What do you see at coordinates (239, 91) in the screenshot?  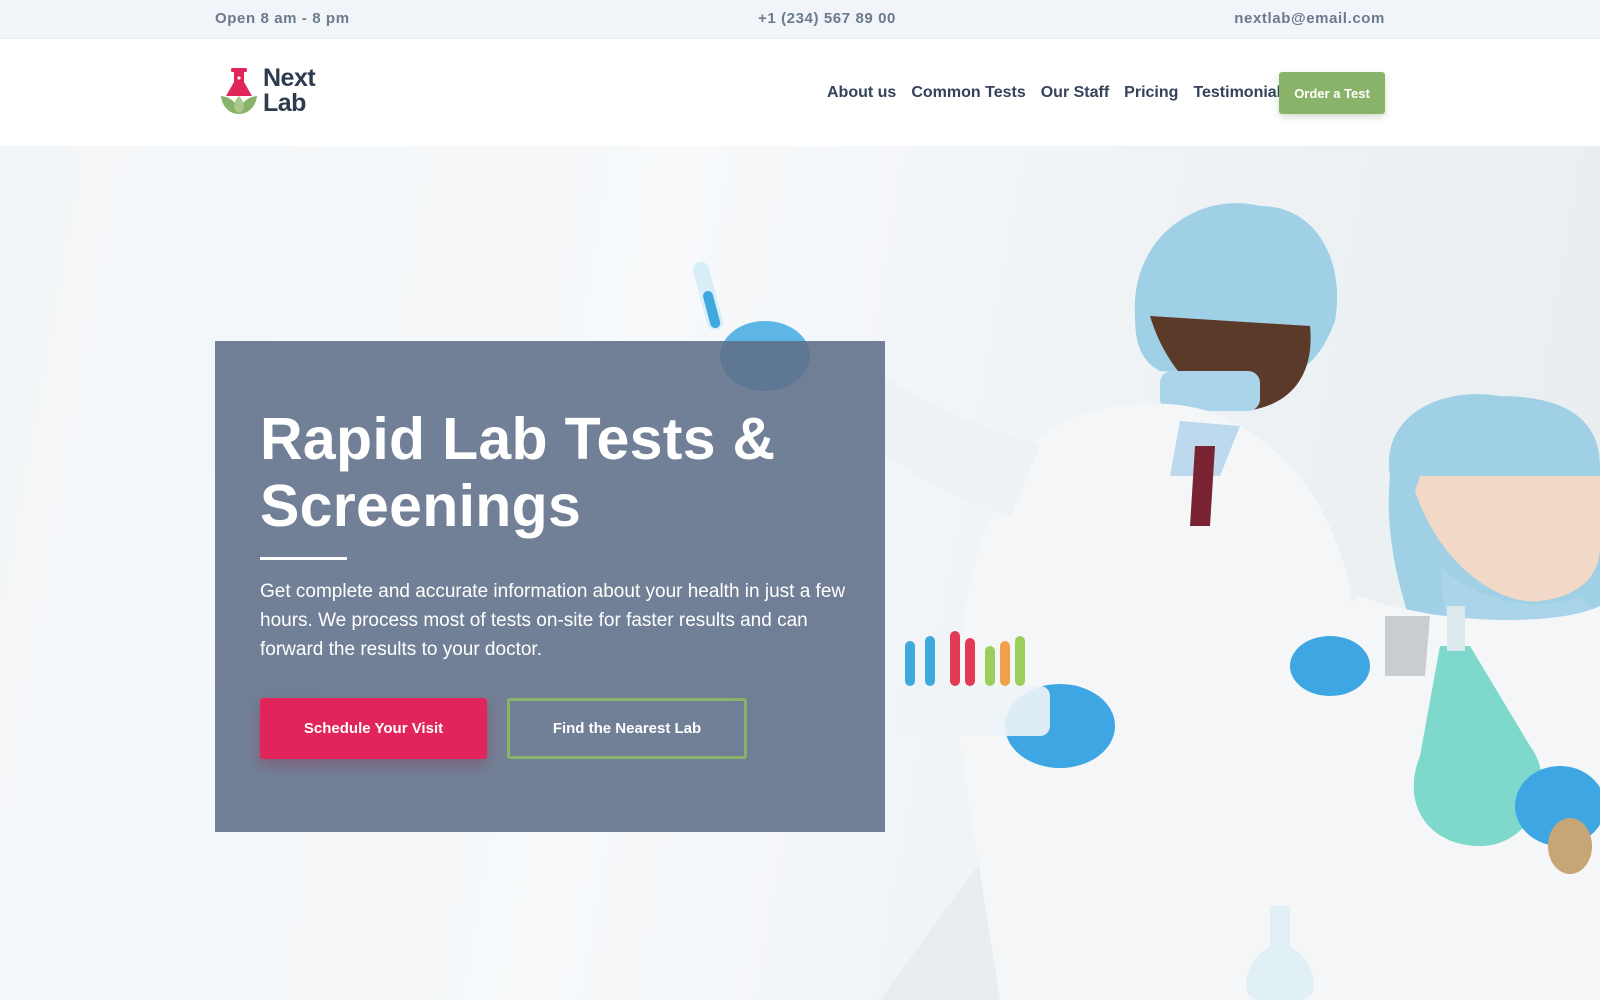 I see `flask-leaf-logo-icon` at bounding box center [239, 91].